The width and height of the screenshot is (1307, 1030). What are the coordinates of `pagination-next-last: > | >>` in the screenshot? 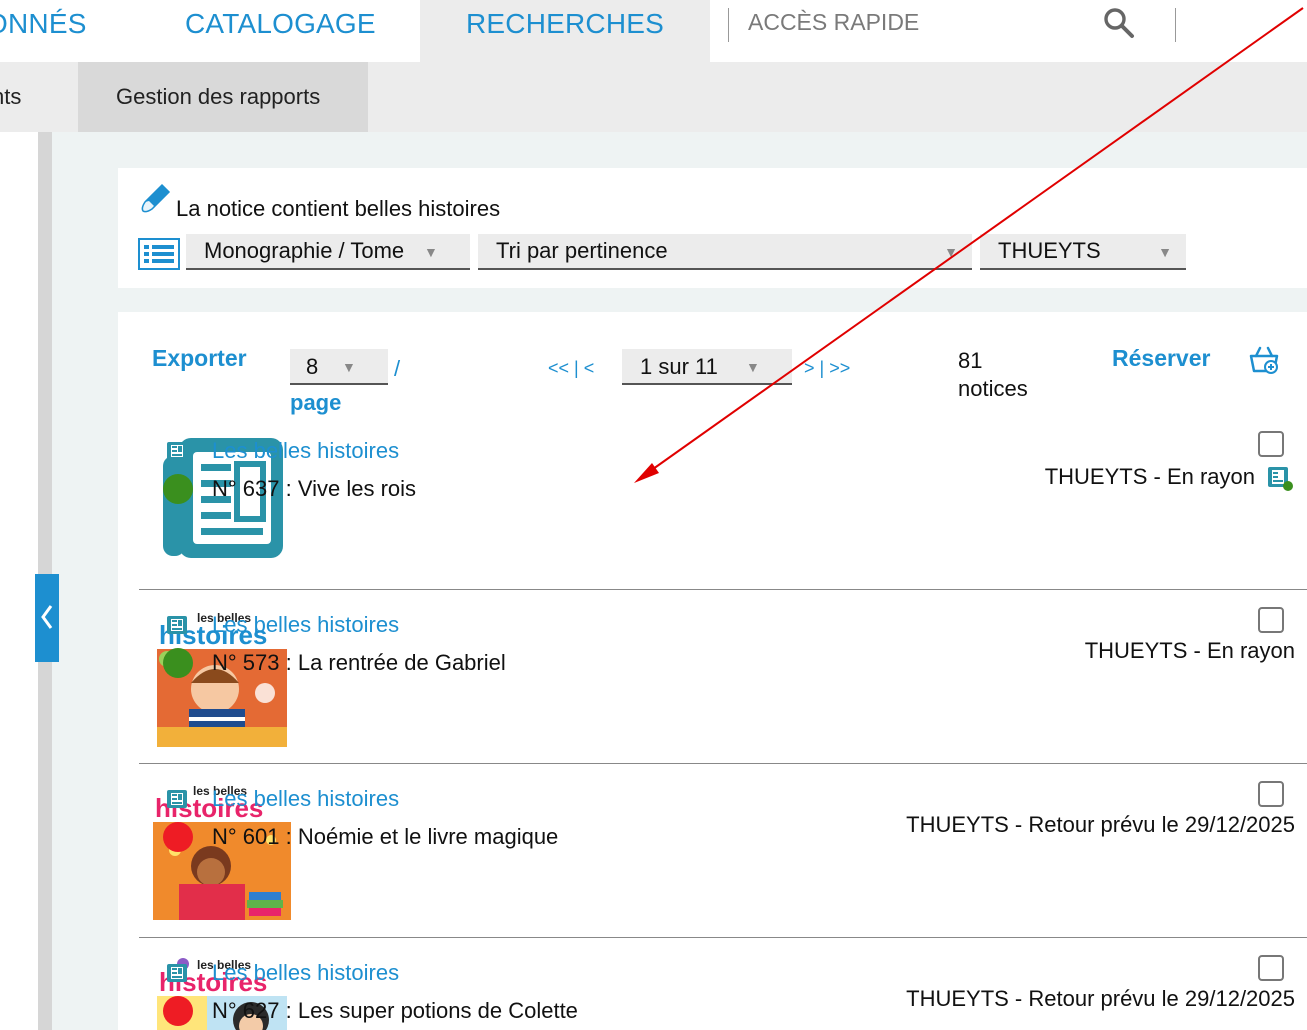 It's located at (827, 368).